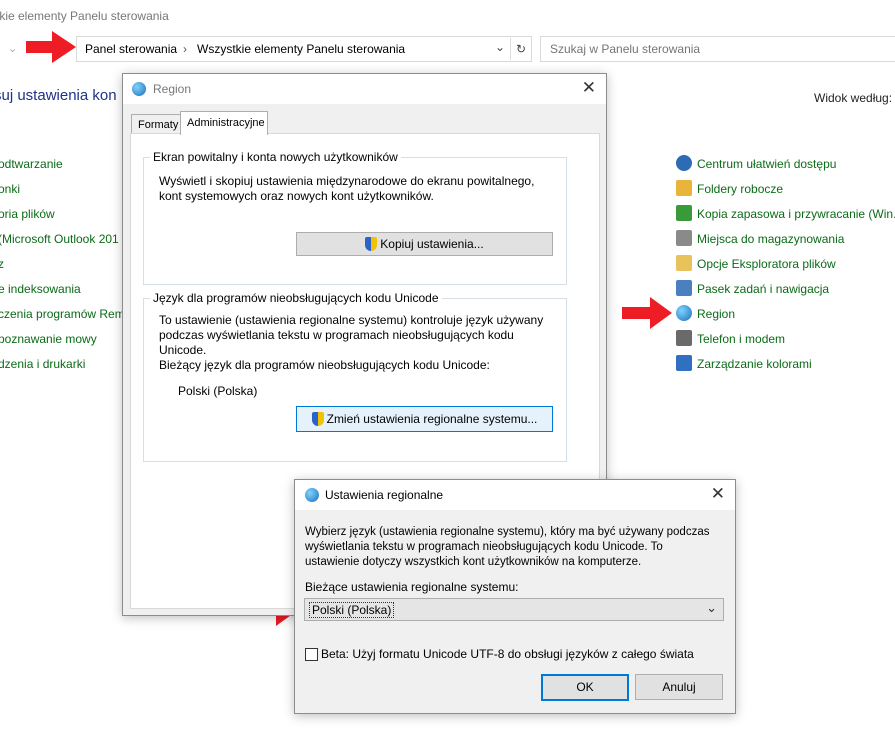 This screenshot has width=895, height=746. What do you see at coordinates (31, 164) in the screenshot?
I see `left-item-1: odtwarzanie` at bounding box center [31, 164].